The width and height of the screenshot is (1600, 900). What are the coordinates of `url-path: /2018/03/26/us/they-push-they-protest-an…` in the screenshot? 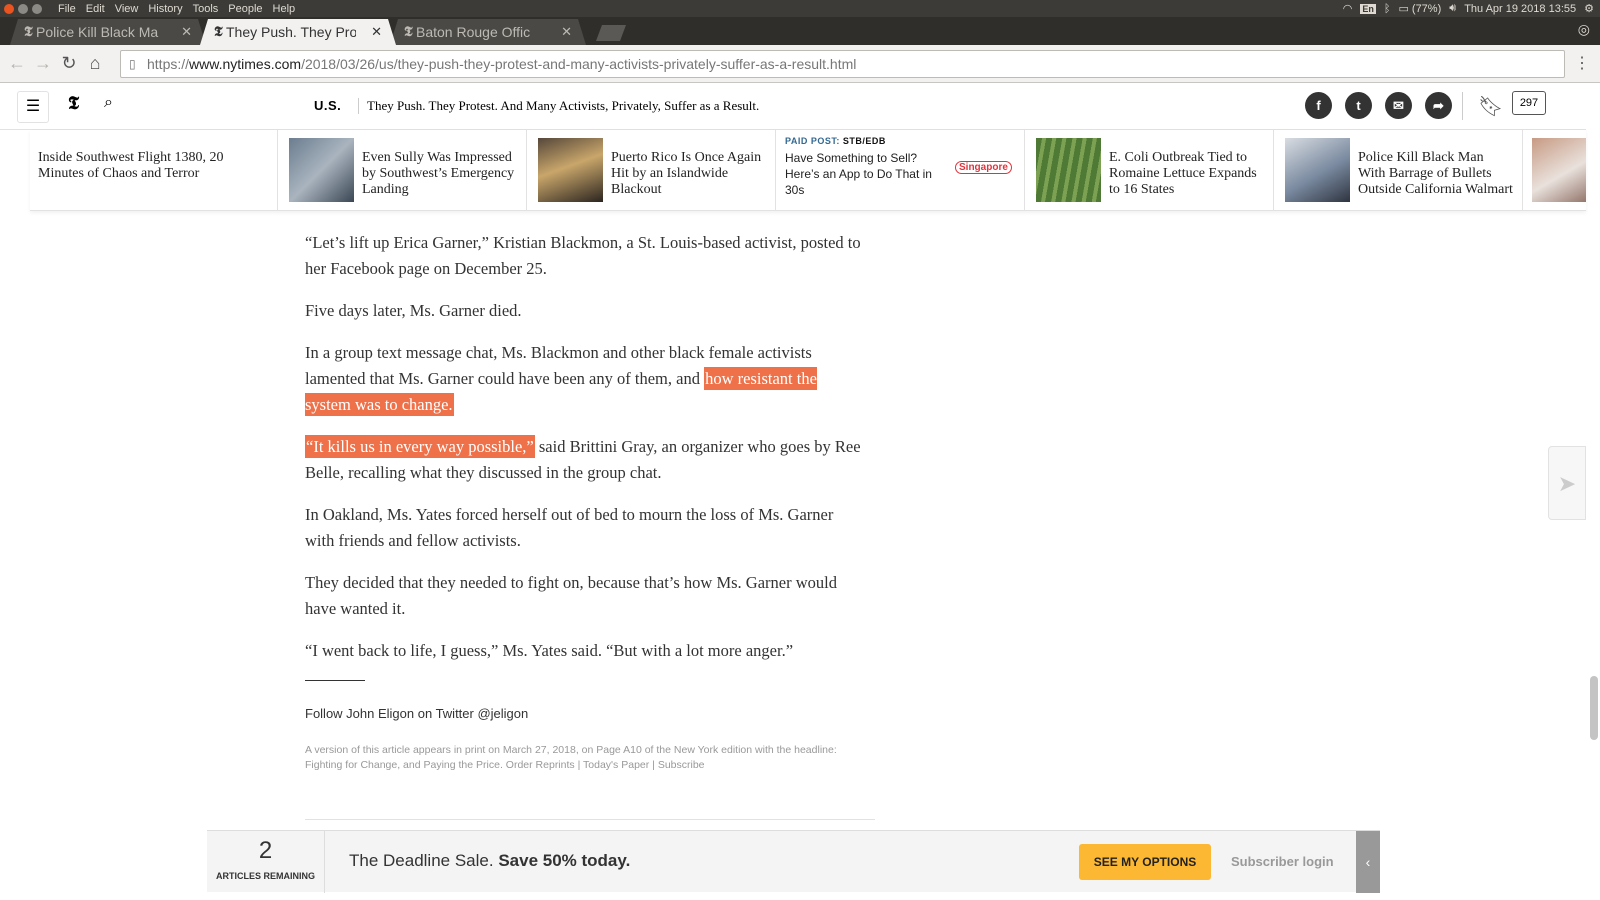 It's located at (579, 64).